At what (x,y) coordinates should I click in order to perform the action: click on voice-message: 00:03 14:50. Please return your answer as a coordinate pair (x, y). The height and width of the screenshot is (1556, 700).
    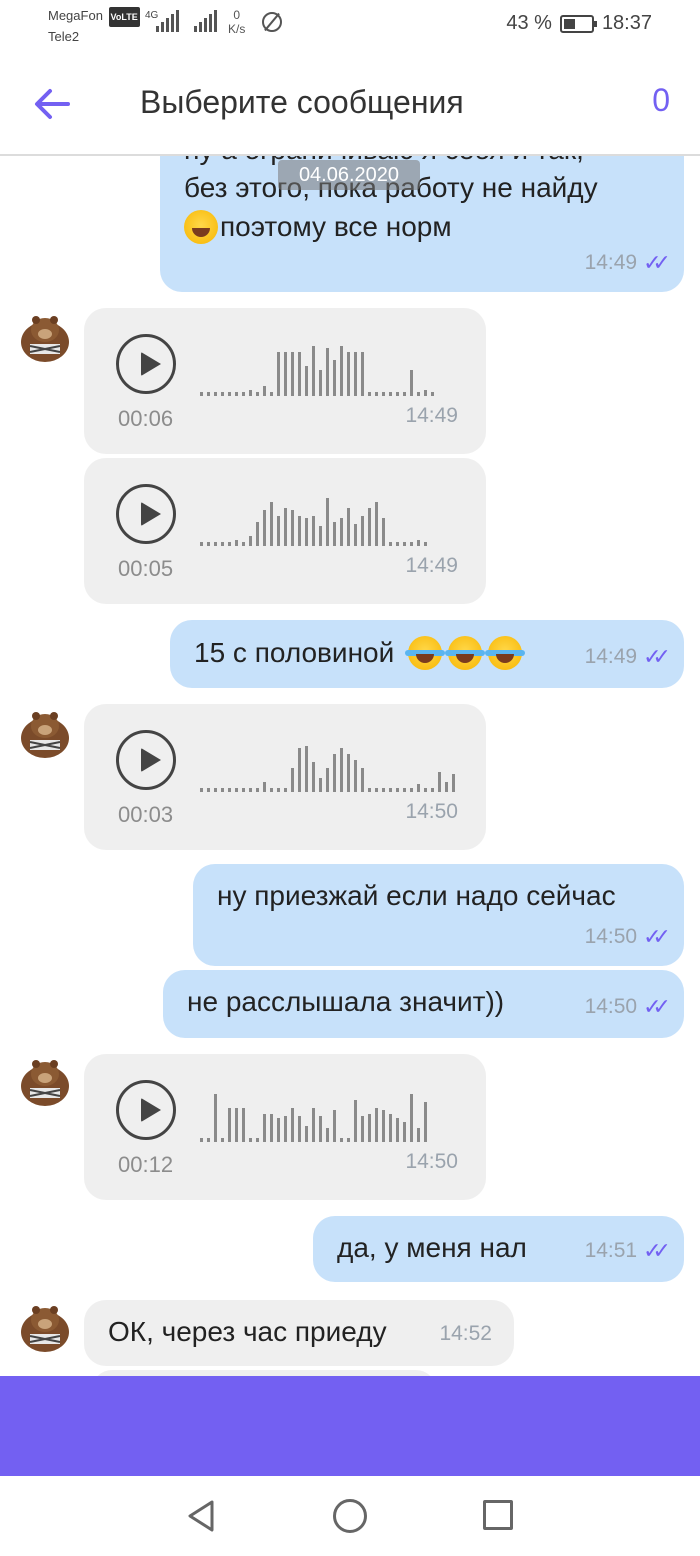
    Looking at the image, I should click on (285, 777).